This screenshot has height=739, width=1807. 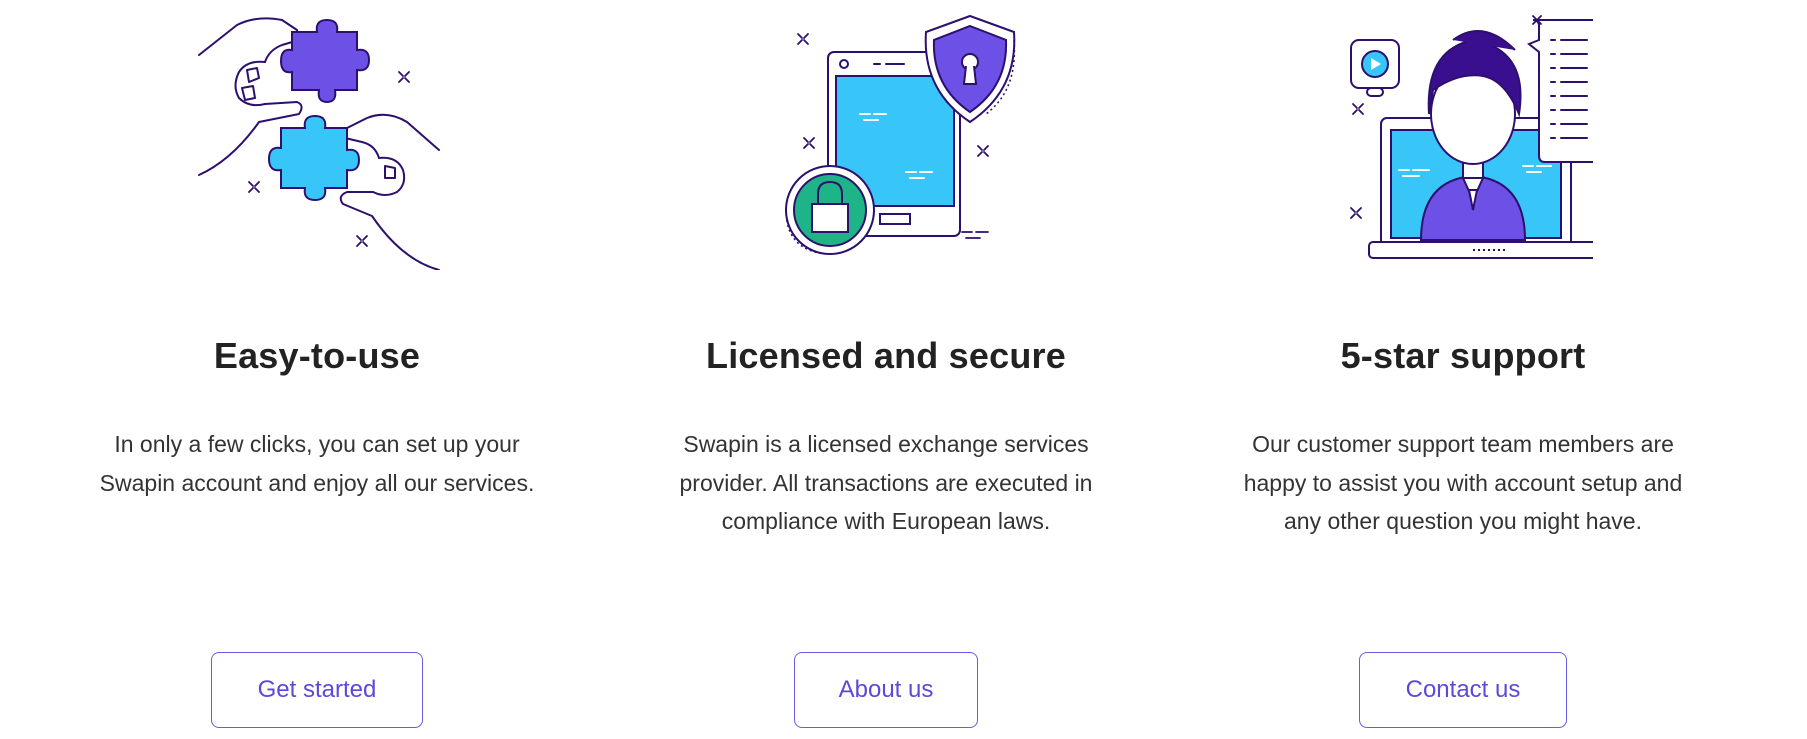 What do you see at coordinates (317, 690) in the screenshot?
I see `get-started-button: Get started` at bounding box center [317, 690].